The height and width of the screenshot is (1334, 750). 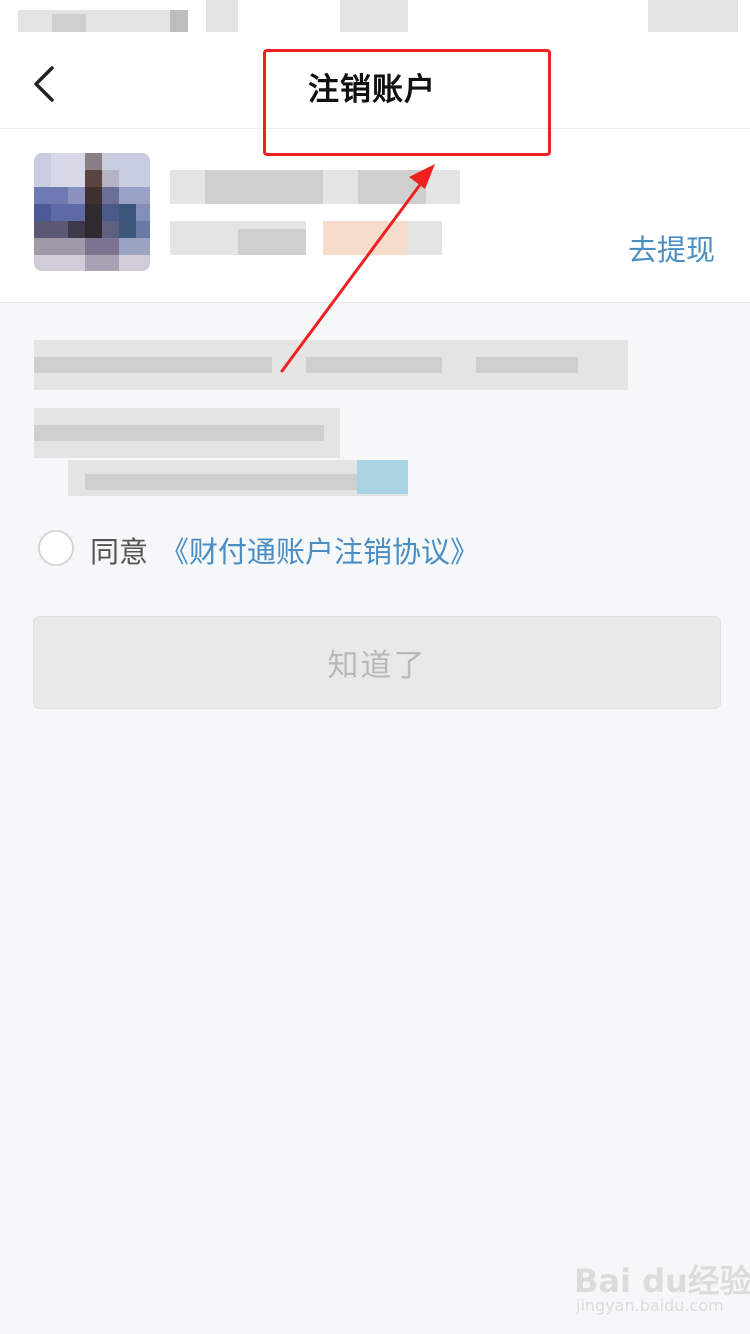 What do you see at coordinates (221, 482) in the screenshot?
I see `blurred-notice-line-3-dark` at bounding box center [221, 482].